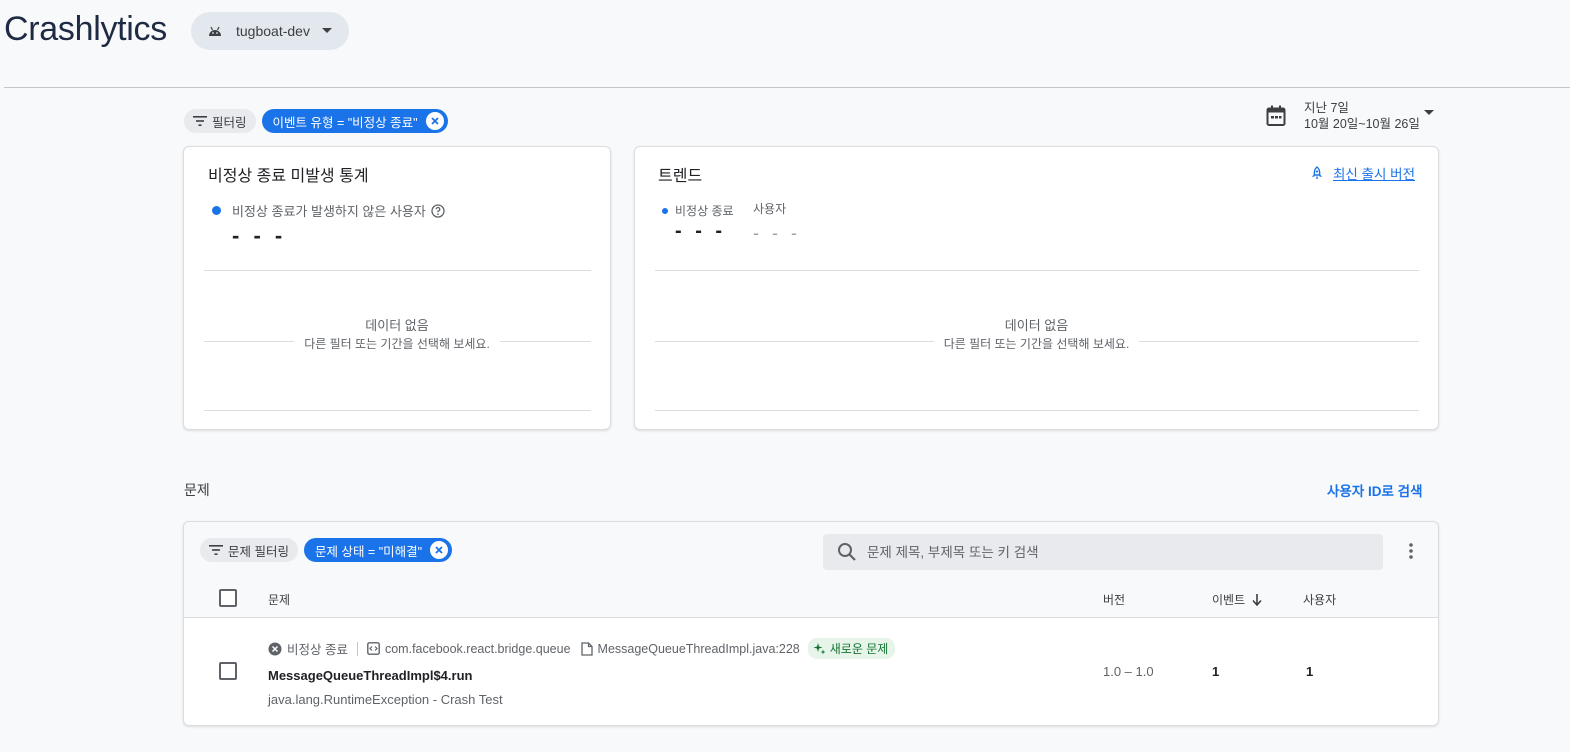  Describe the element at coordinates (847, 552) in the screenshot. I see `search-icon` at that location.